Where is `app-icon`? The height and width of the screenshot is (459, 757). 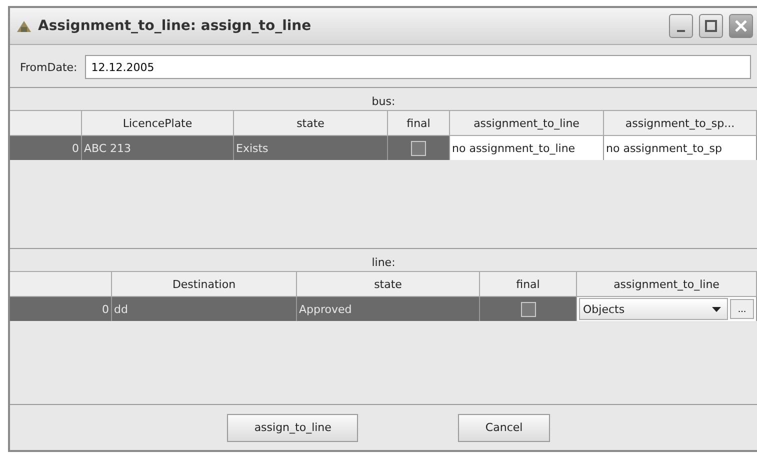
app-icon is located at coordinates (24, 26).